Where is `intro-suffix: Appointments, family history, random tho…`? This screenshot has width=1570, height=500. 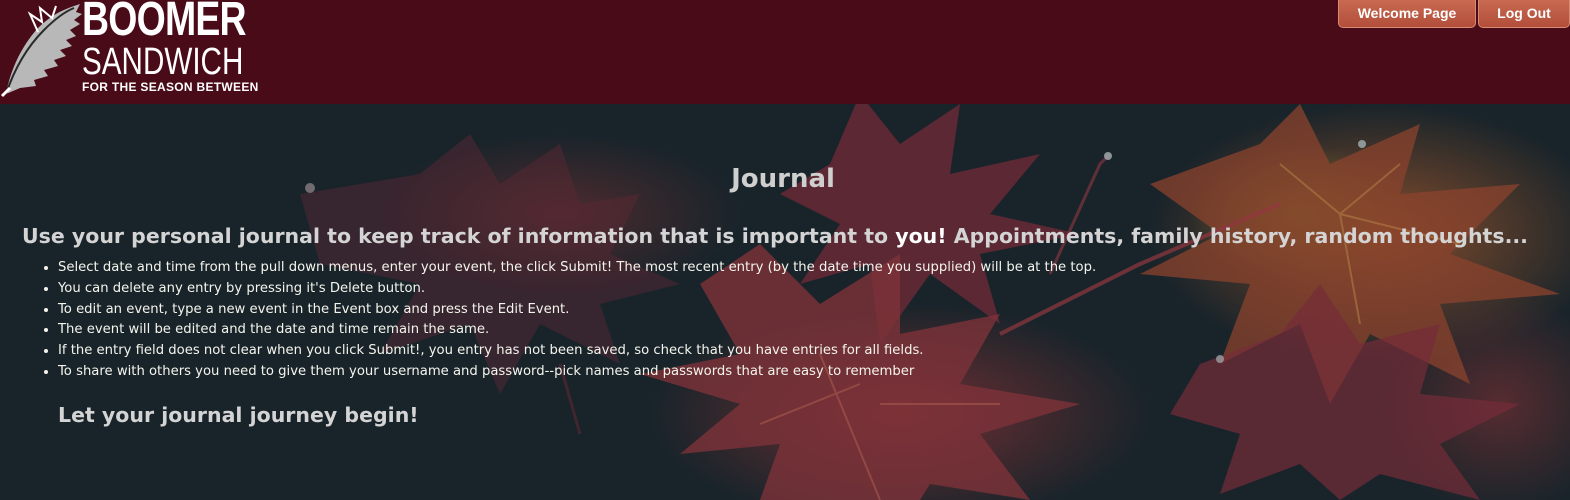
intro-suffix: Appointments, family history, random tho… is located at coordinates (1237, 236).